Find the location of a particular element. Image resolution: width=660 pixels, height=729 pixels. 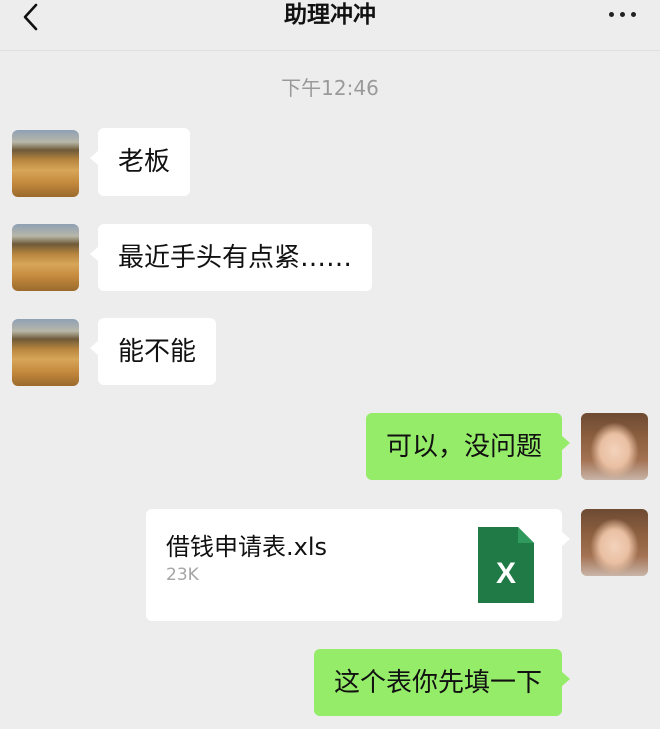

incoming-message-bubble: 老板 is located at coordinates (140, 162).